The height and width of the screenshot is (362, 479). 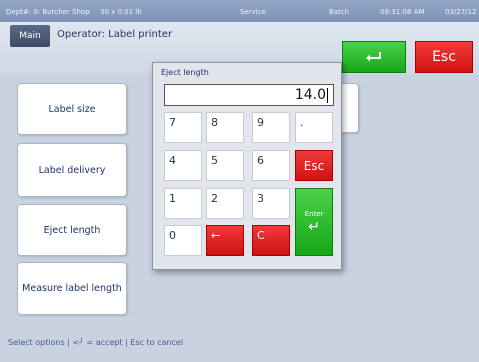 What do you see at coordinates (225, 203) in the screenshot?
I see `key-2: 2` at bounding box center [225, 203].